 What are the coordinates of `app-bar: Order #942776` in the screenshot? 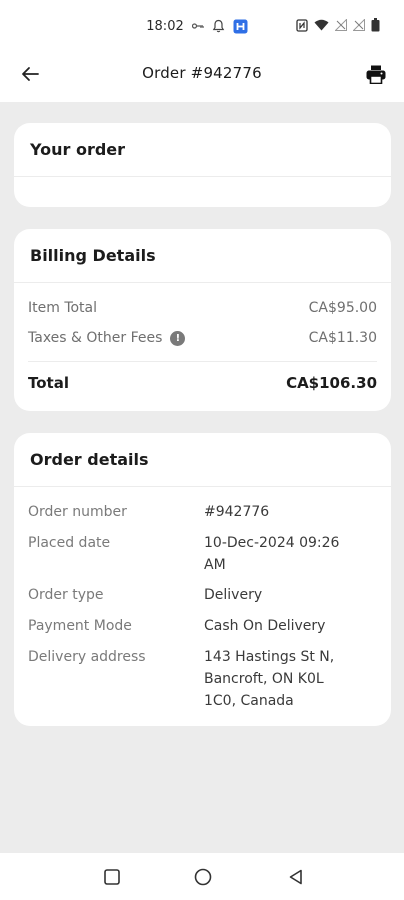 It's located at (202, 73).